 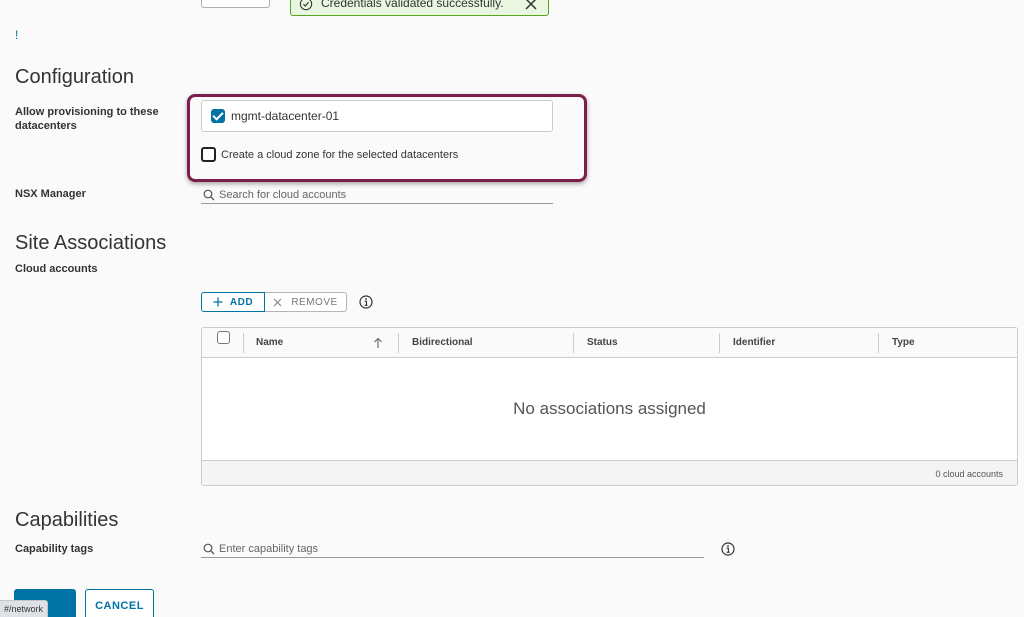 I want to click on plus-icon, so click(x=218, y=302).